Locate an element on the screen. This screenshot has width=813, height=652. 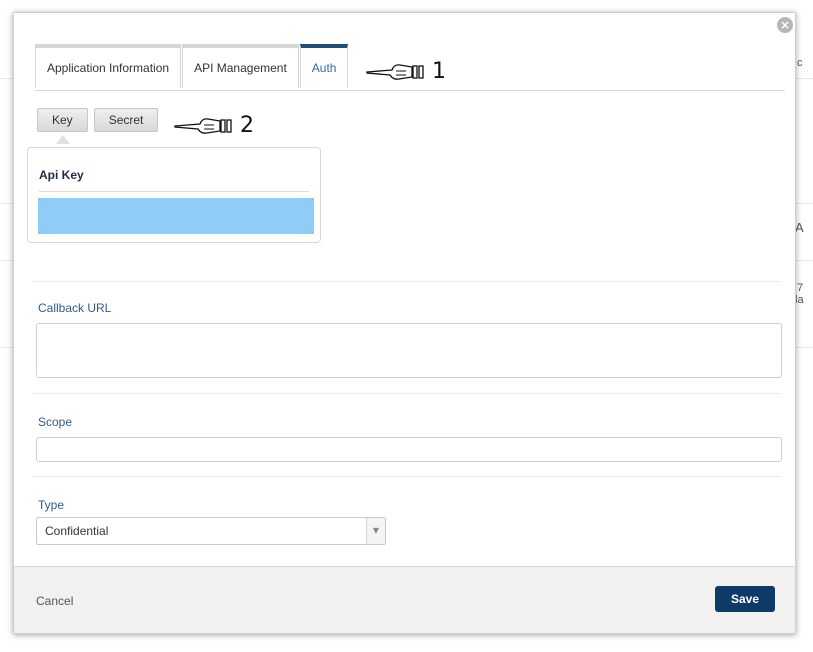
key-button: Key is located at coordinates (62, 120).